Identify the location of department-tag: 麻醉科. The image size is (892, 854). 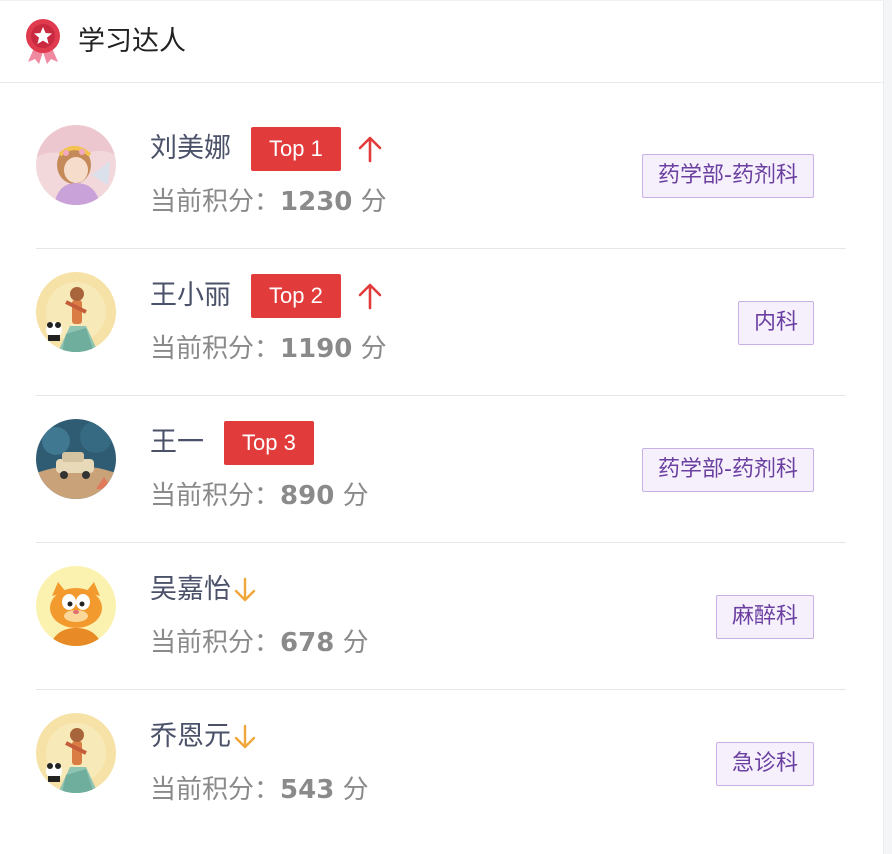
(764, 617).